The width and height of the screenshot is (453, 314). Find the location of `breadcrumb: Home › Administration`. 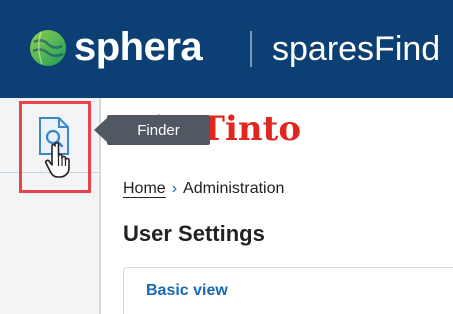

breadcrumb: Home › Administration is located at coordinates (203, 189).